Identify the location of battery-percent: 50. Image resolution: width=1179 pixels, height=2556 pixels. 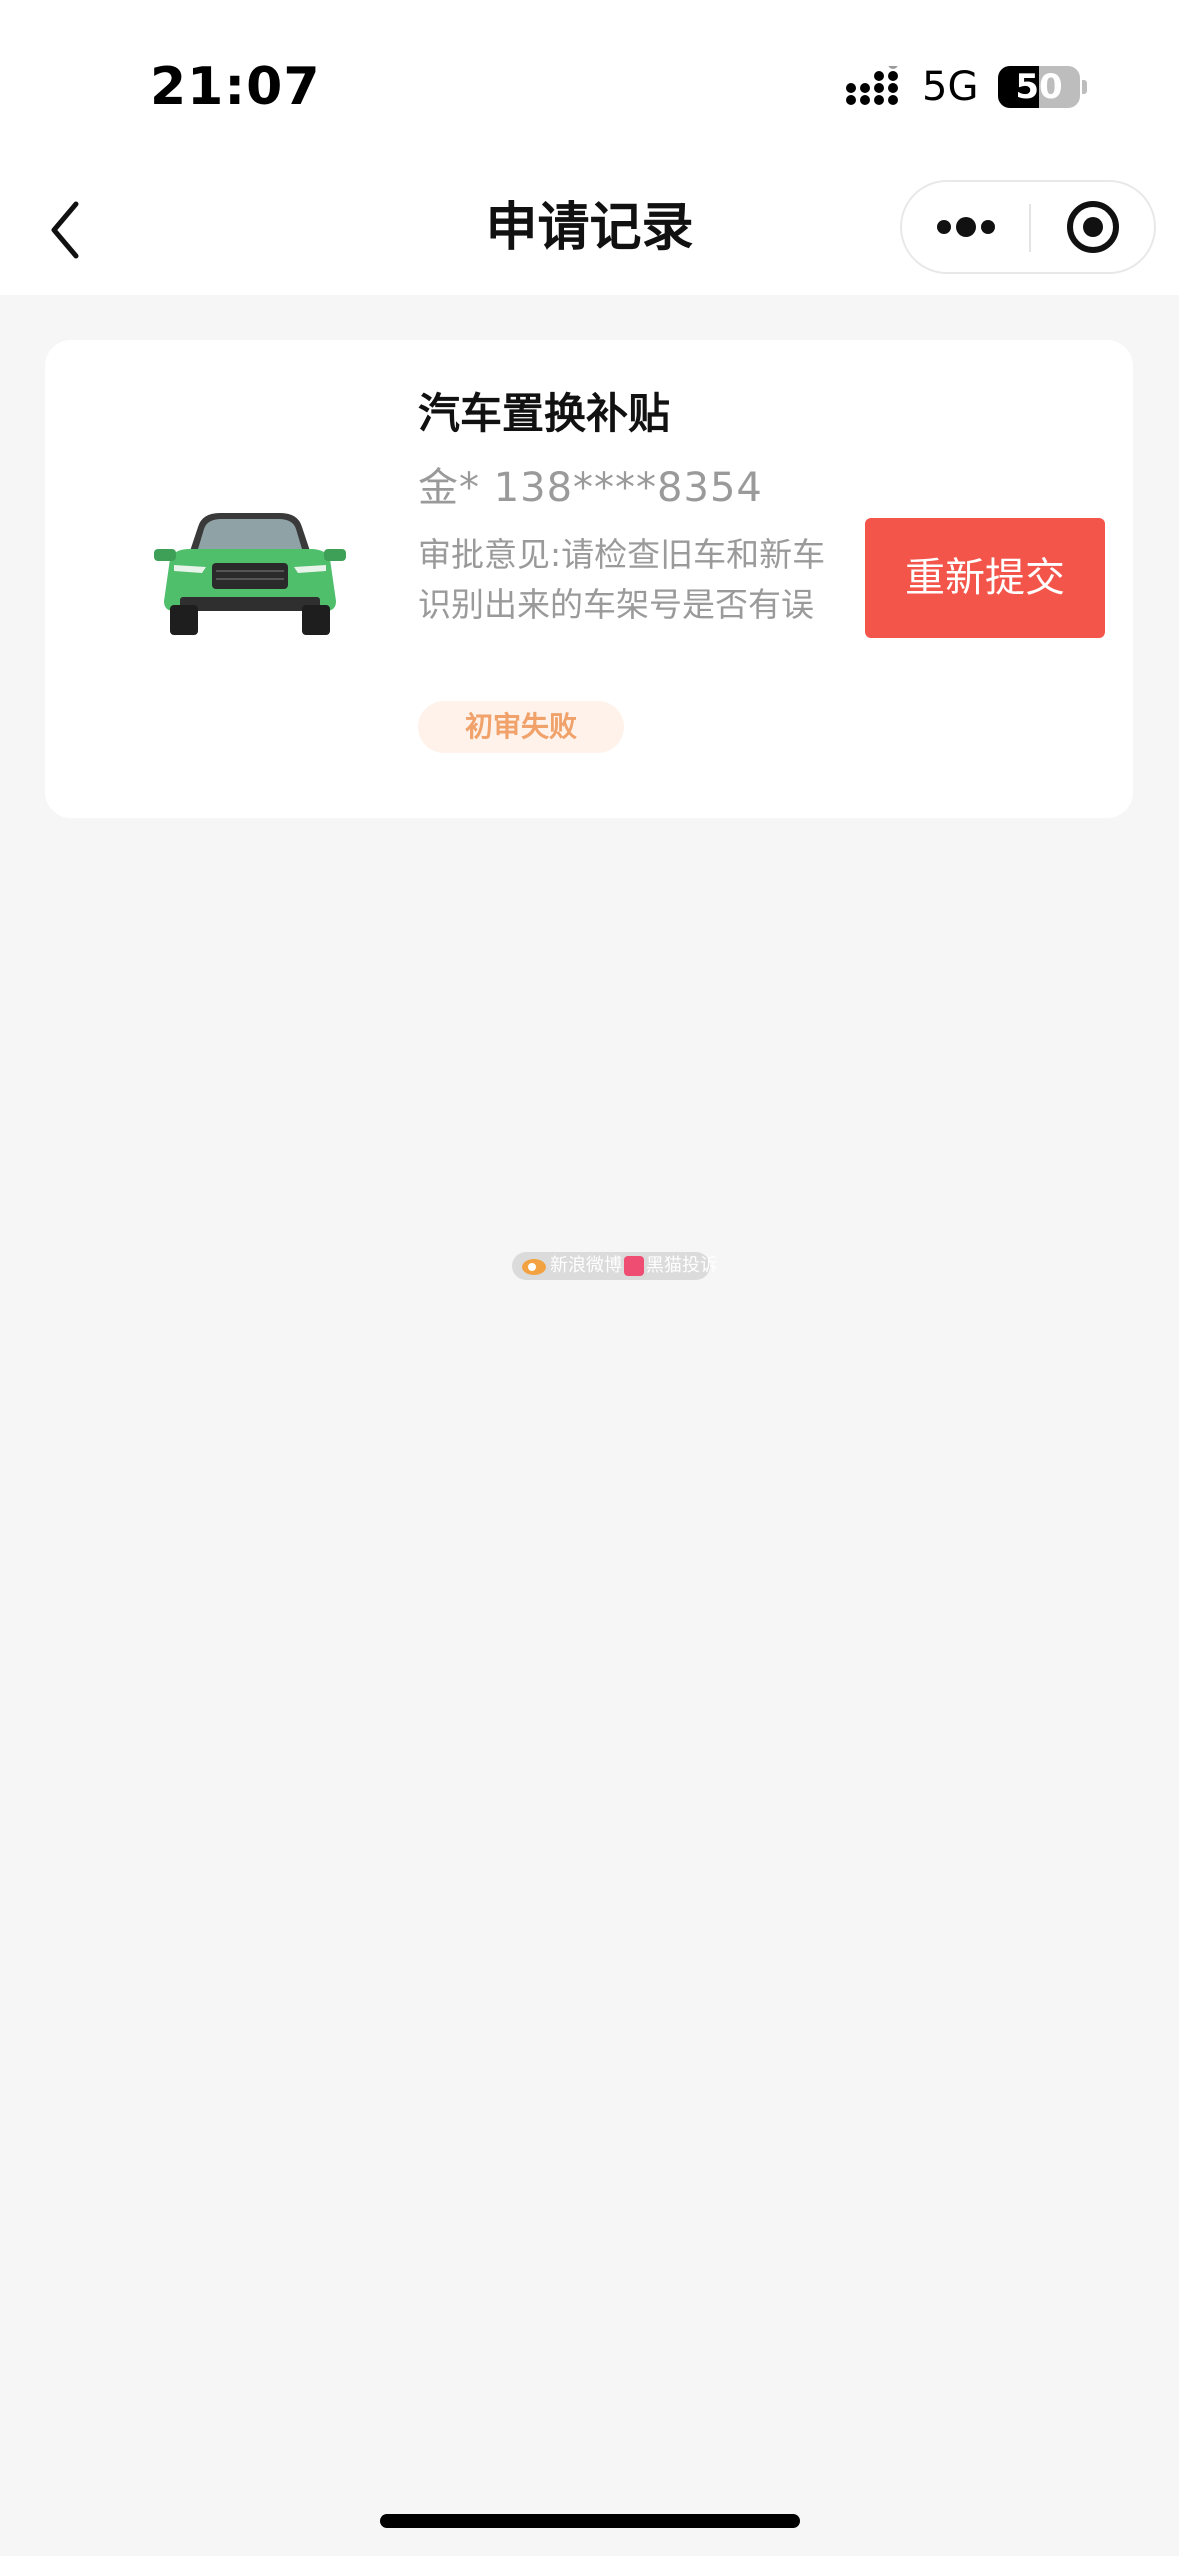
(1039, 87).